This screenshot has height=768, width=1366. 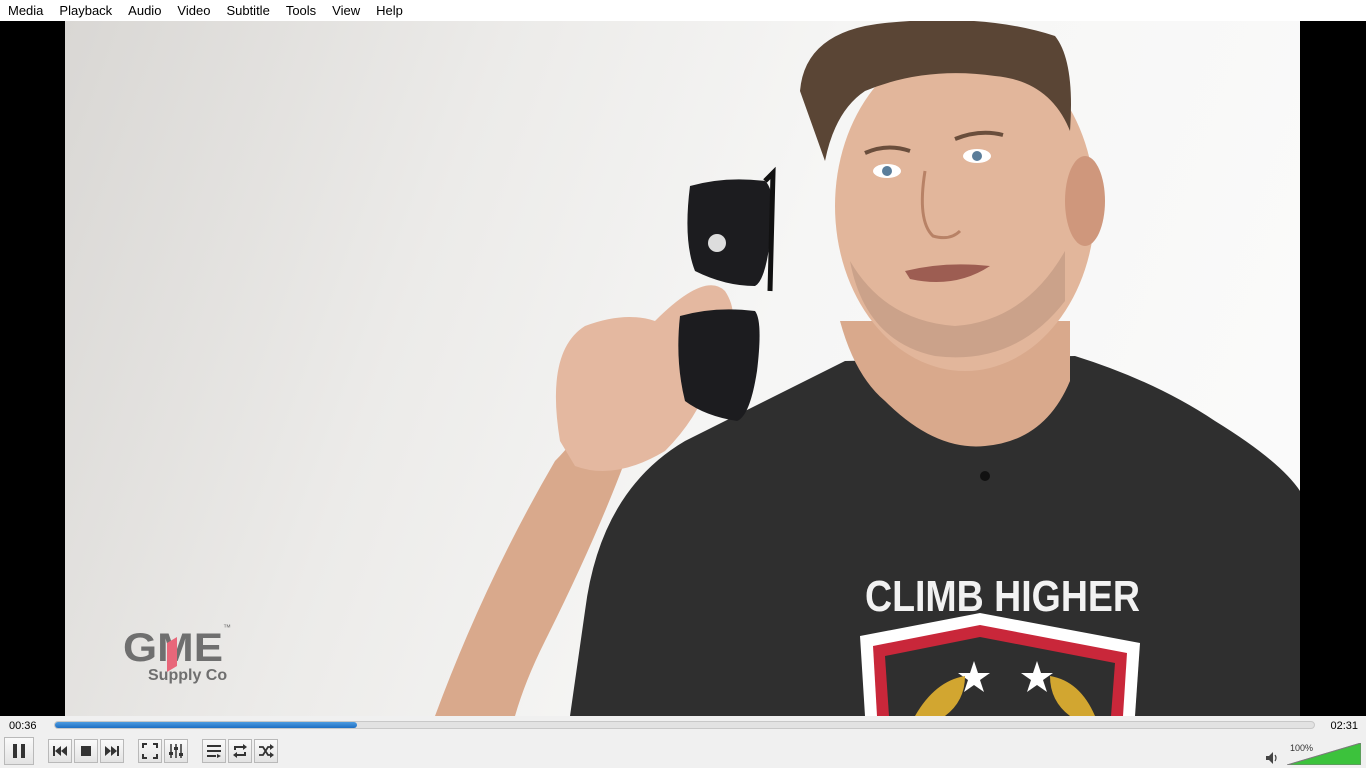 I want to click on next-icon, so click(x=112, y=751).